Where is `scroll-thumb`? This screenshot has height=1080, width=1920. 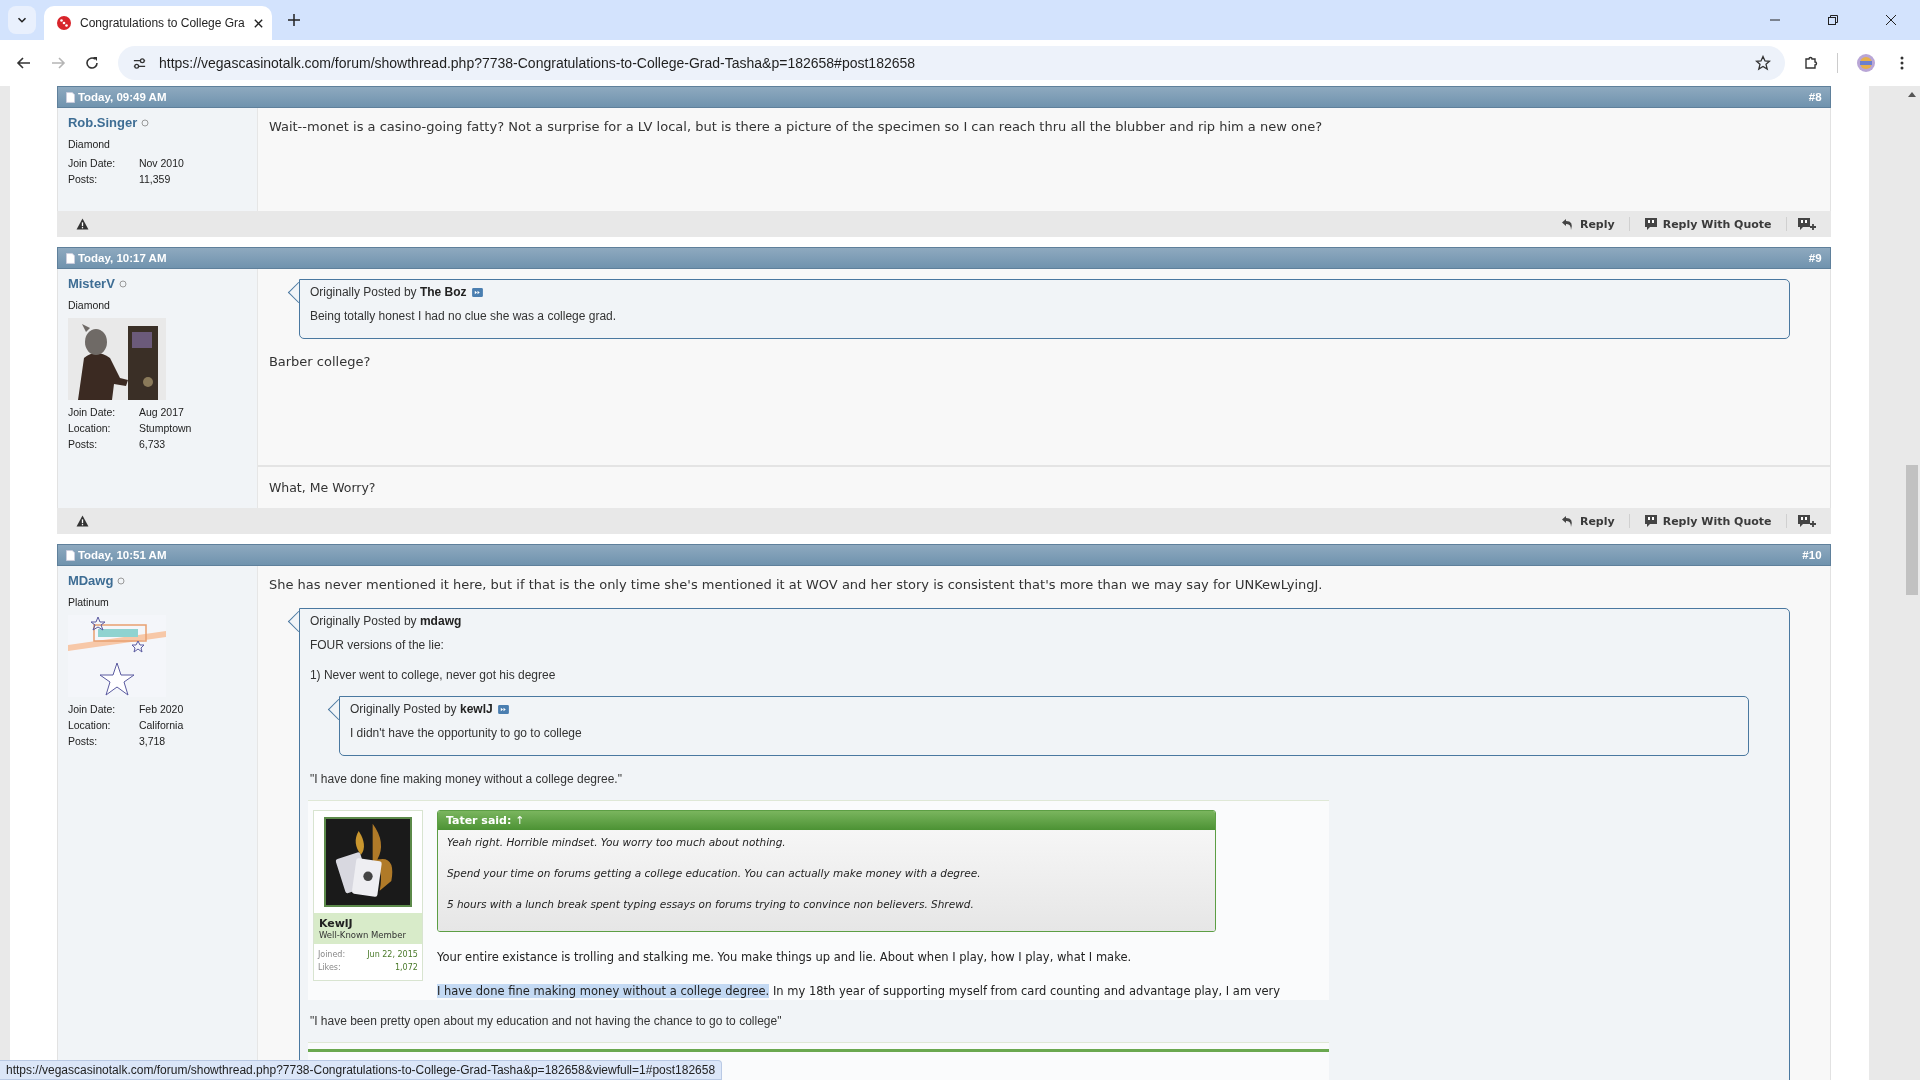 scroll-thumb is located at coordinates (1912, 530).